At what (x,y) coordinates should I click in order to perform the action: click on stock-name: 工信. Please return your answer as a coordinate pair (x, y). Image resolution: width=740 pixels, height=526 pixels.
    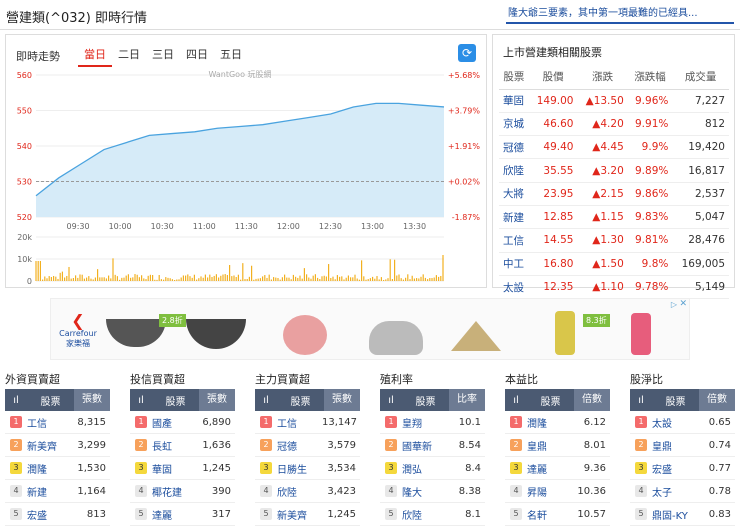
    Looking at the image, I should click on (514, 240).